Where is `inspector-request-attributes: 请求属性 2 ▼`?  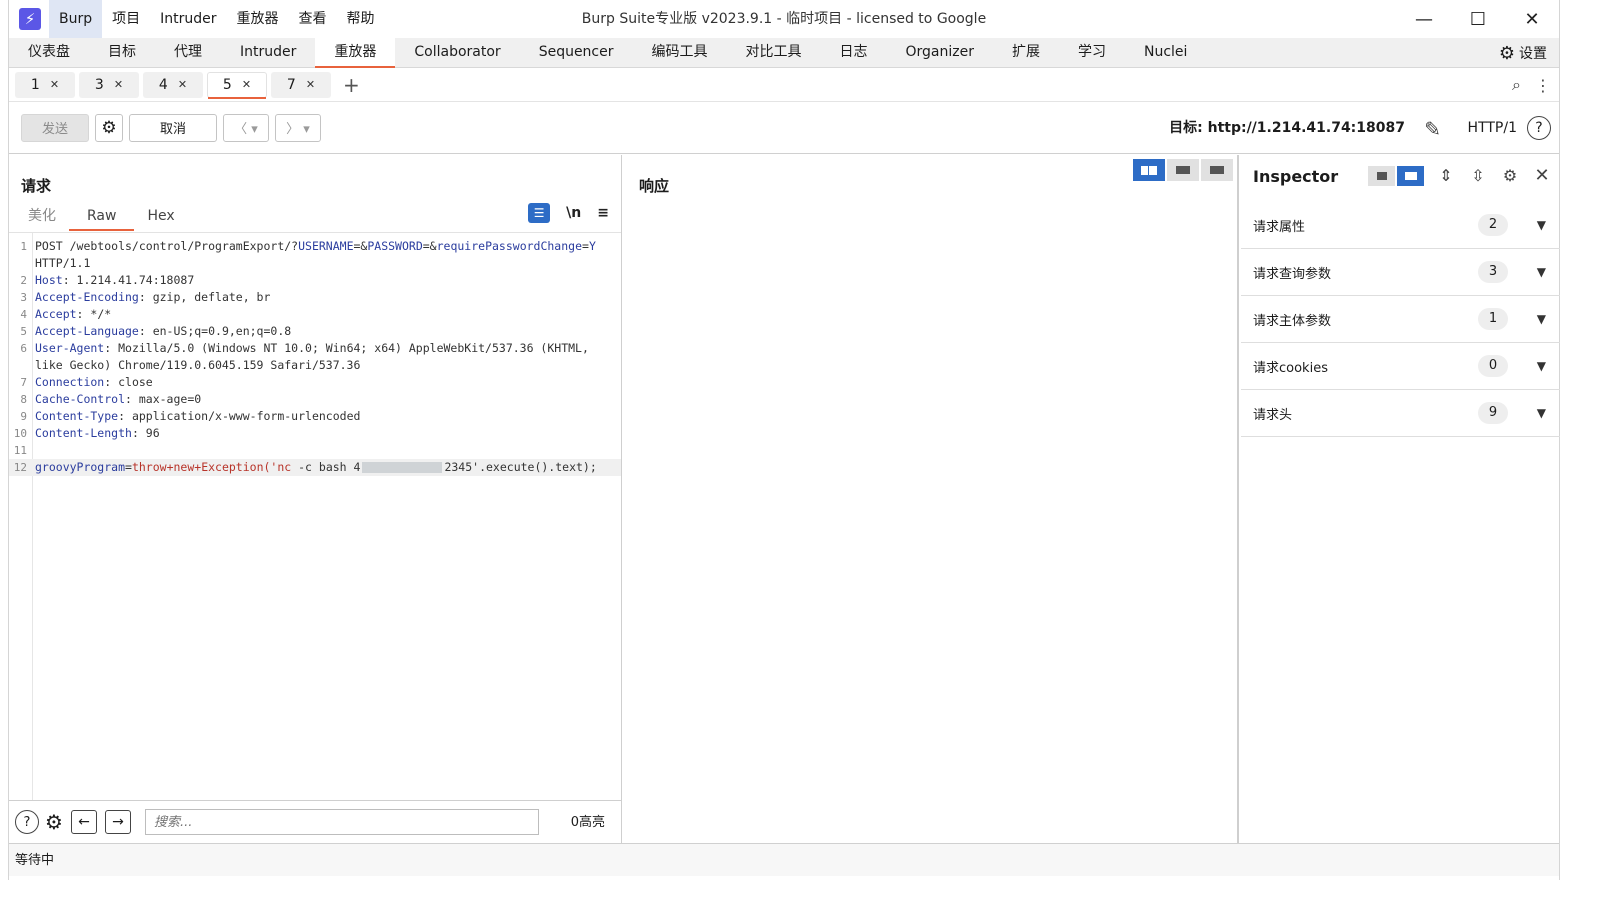
inspector-request-attributes: 请求属性 2 ▼ is located at coordinates (1400, 225).